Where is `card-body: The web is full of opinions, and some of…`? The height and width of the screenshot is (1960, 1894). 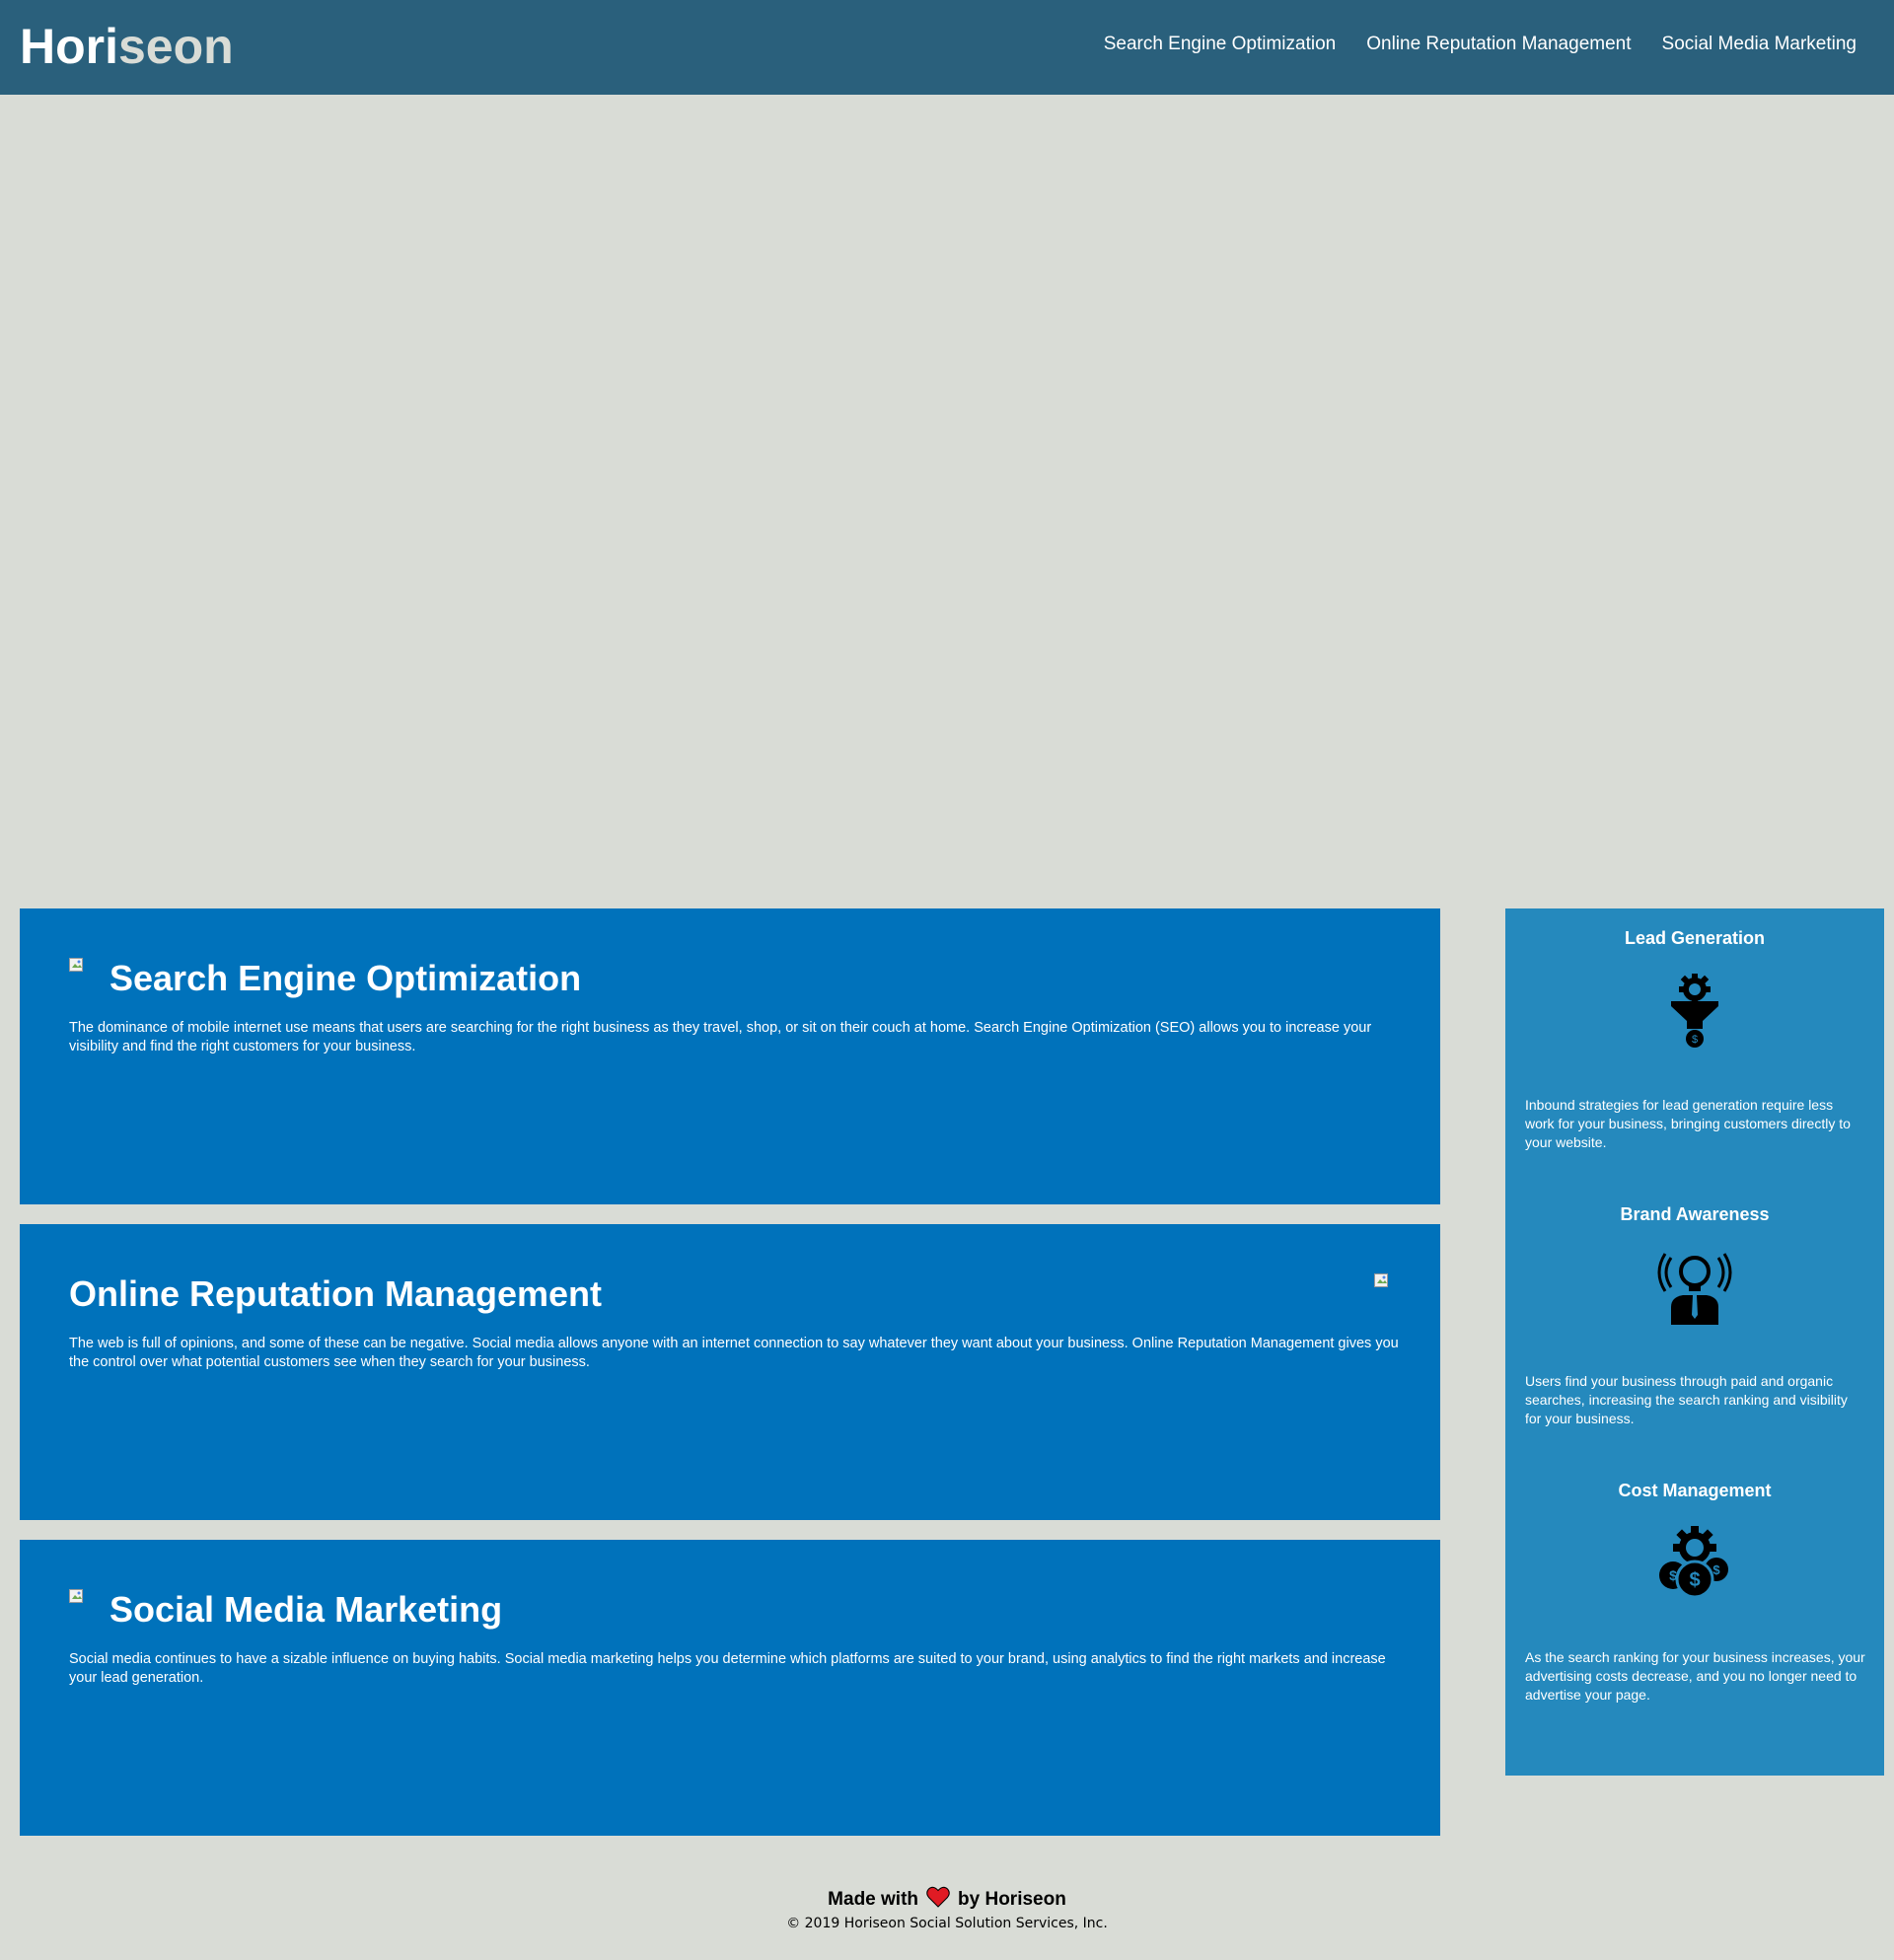 card-body: The web is full of opinions, and some of… is located at coordinates (734, 1353).